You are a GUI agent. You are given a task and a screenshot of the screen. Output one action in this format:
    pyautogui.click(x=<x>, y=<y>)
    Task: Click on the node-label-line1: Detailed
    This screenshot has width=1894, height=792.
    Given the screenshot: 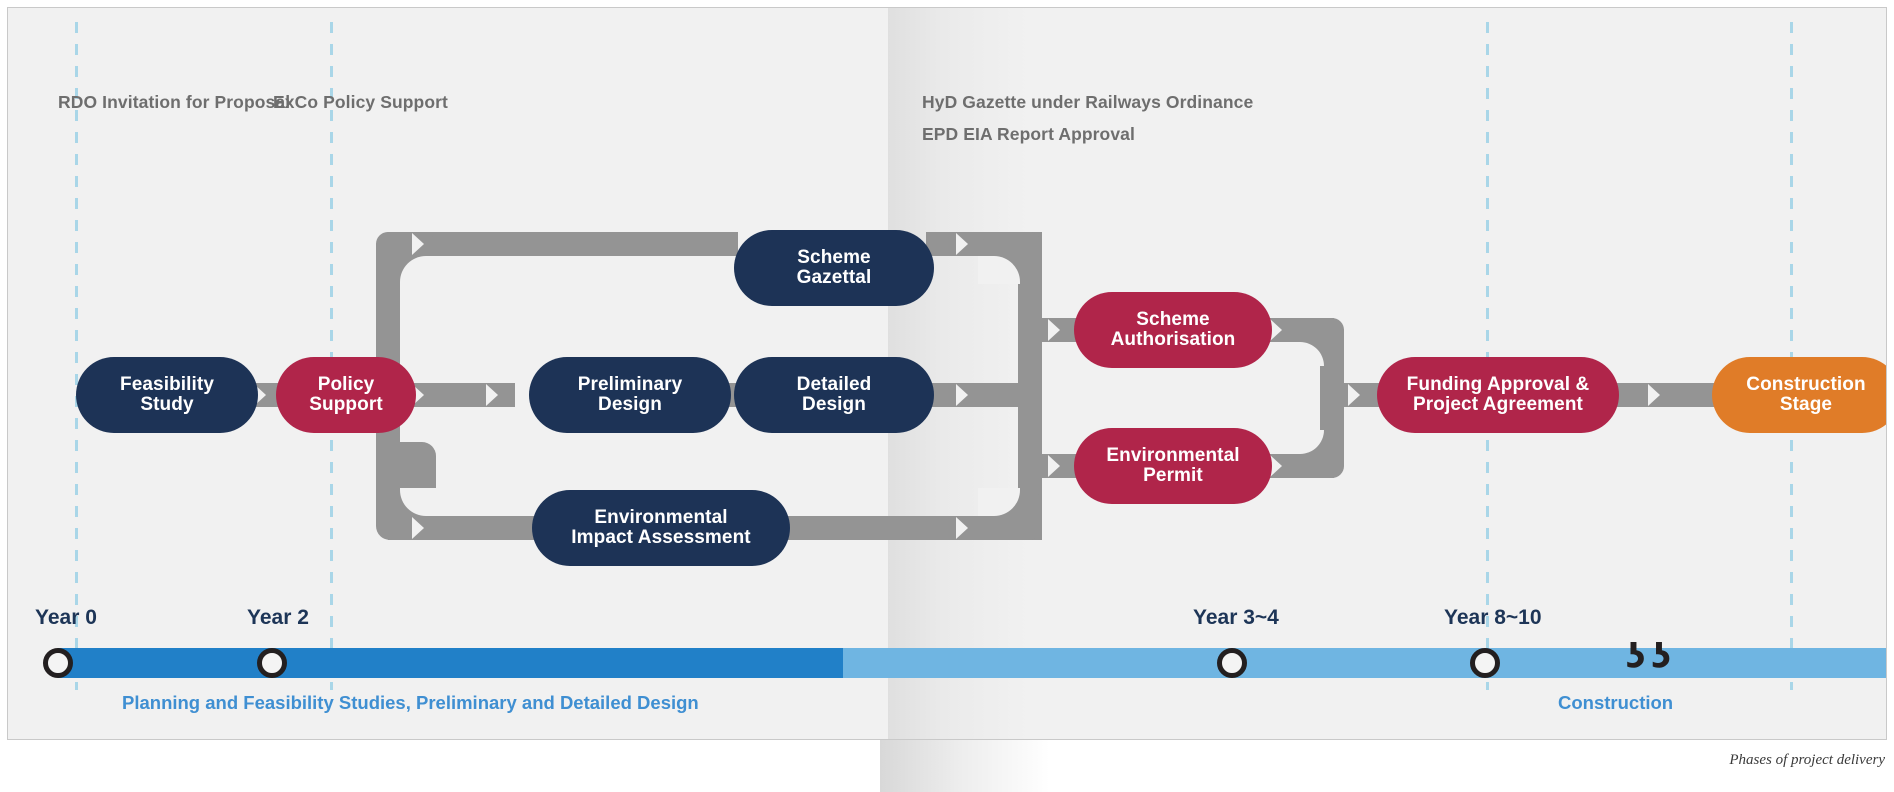 What is the action you would take?
    pyautogui.click(x=834, y=384)
    